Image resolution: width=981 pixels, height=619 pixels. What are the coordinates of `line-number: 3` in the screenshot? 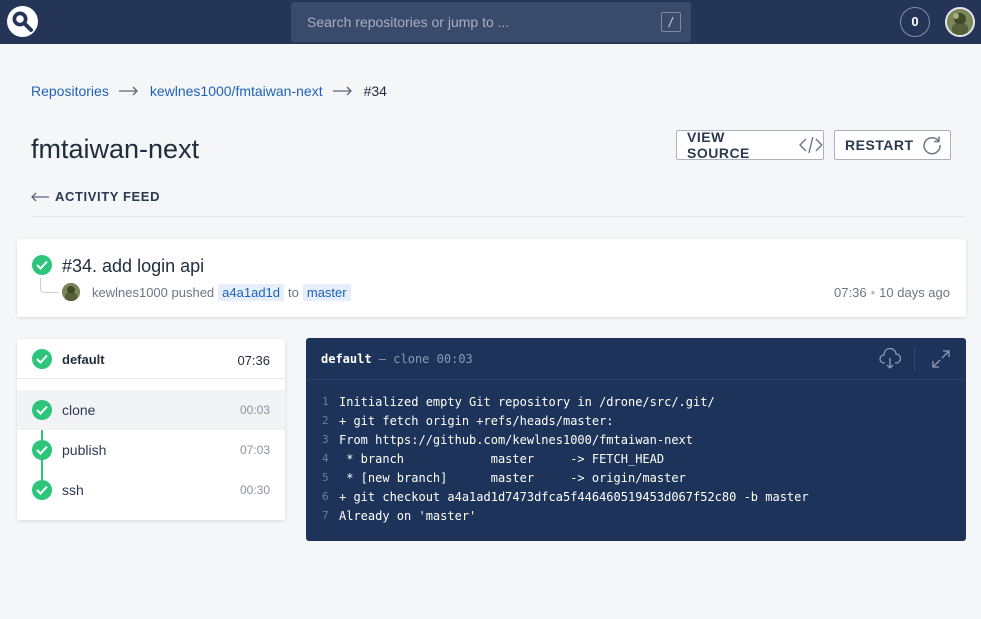 It's located at (325, 439).